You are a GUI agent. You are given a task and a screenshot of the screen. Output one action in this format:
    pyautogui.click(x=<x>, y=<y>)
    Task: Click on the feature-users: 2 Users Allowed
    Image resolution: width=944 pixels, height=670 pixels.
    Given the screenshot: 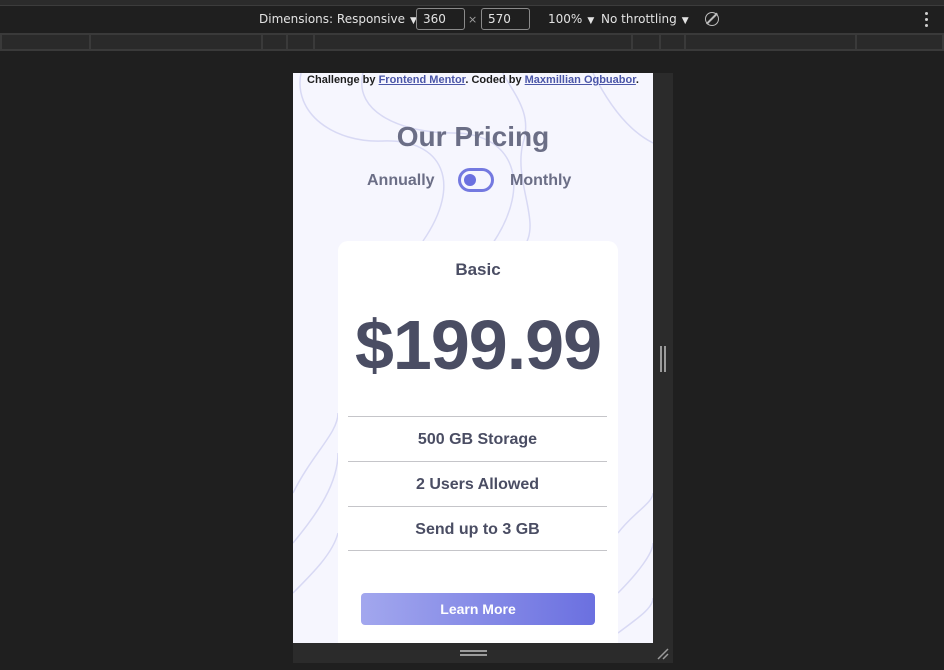 What is the action you would take?
    pyautogui.click(x=477, y=483)
    